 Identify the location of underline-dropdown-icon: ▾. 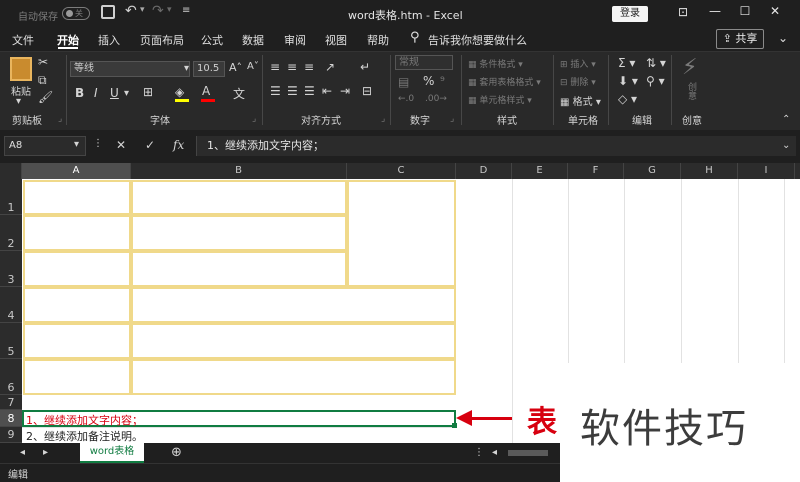
(126, 93).